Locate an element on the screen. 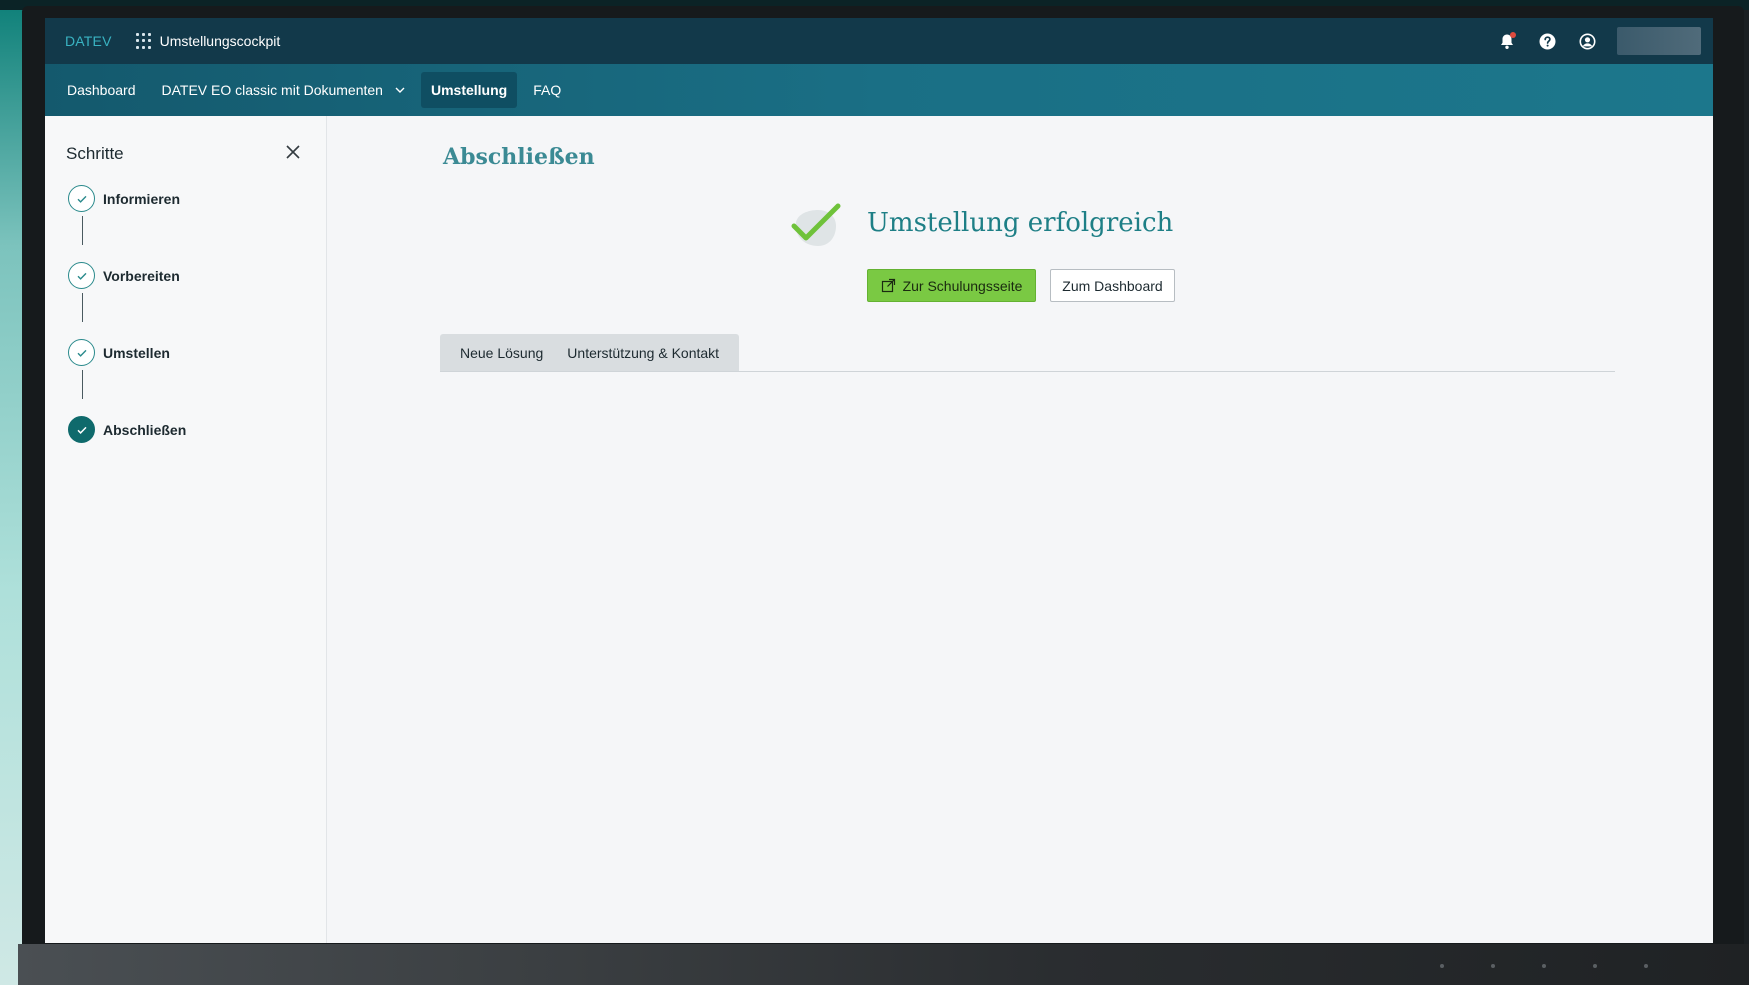 This screenshot has width=1749, height=985. nav-item-faq: FAQ is located at coordinates (547, 90).